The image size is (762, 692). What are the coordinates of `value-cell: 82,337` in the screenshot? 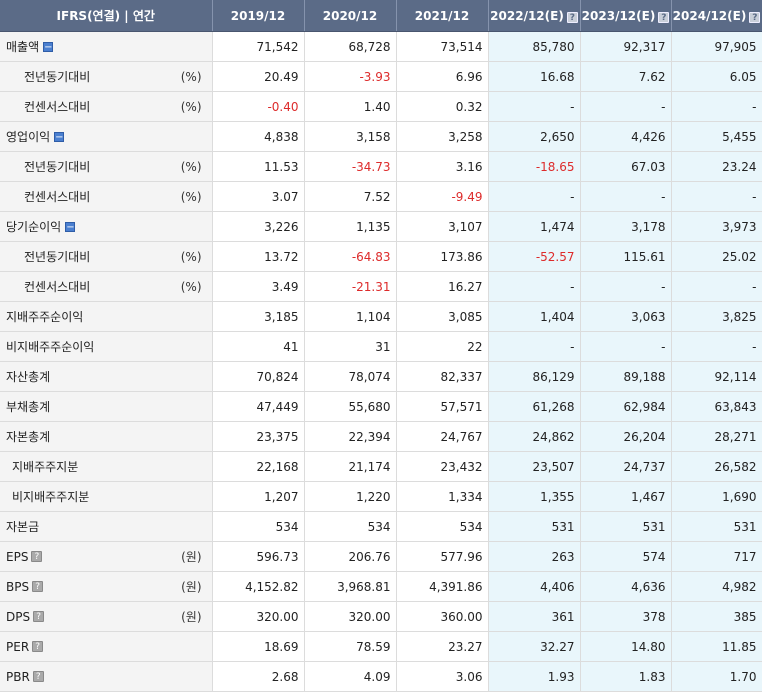 It's located at (442, 376).